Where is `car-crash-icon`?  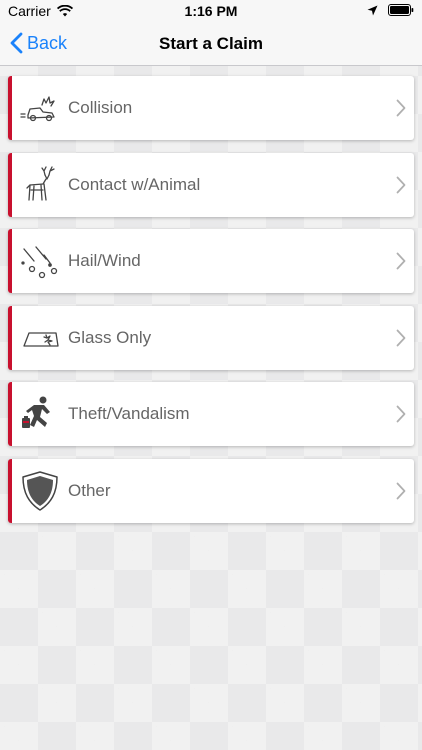 car-crash-icon is located at coordinates (37, 109).